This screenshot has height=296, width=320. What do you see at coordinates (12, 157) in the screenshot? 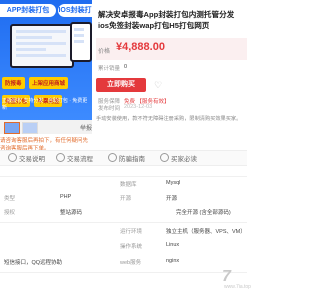
I see `info-icon` at bounding box center [12, 157].